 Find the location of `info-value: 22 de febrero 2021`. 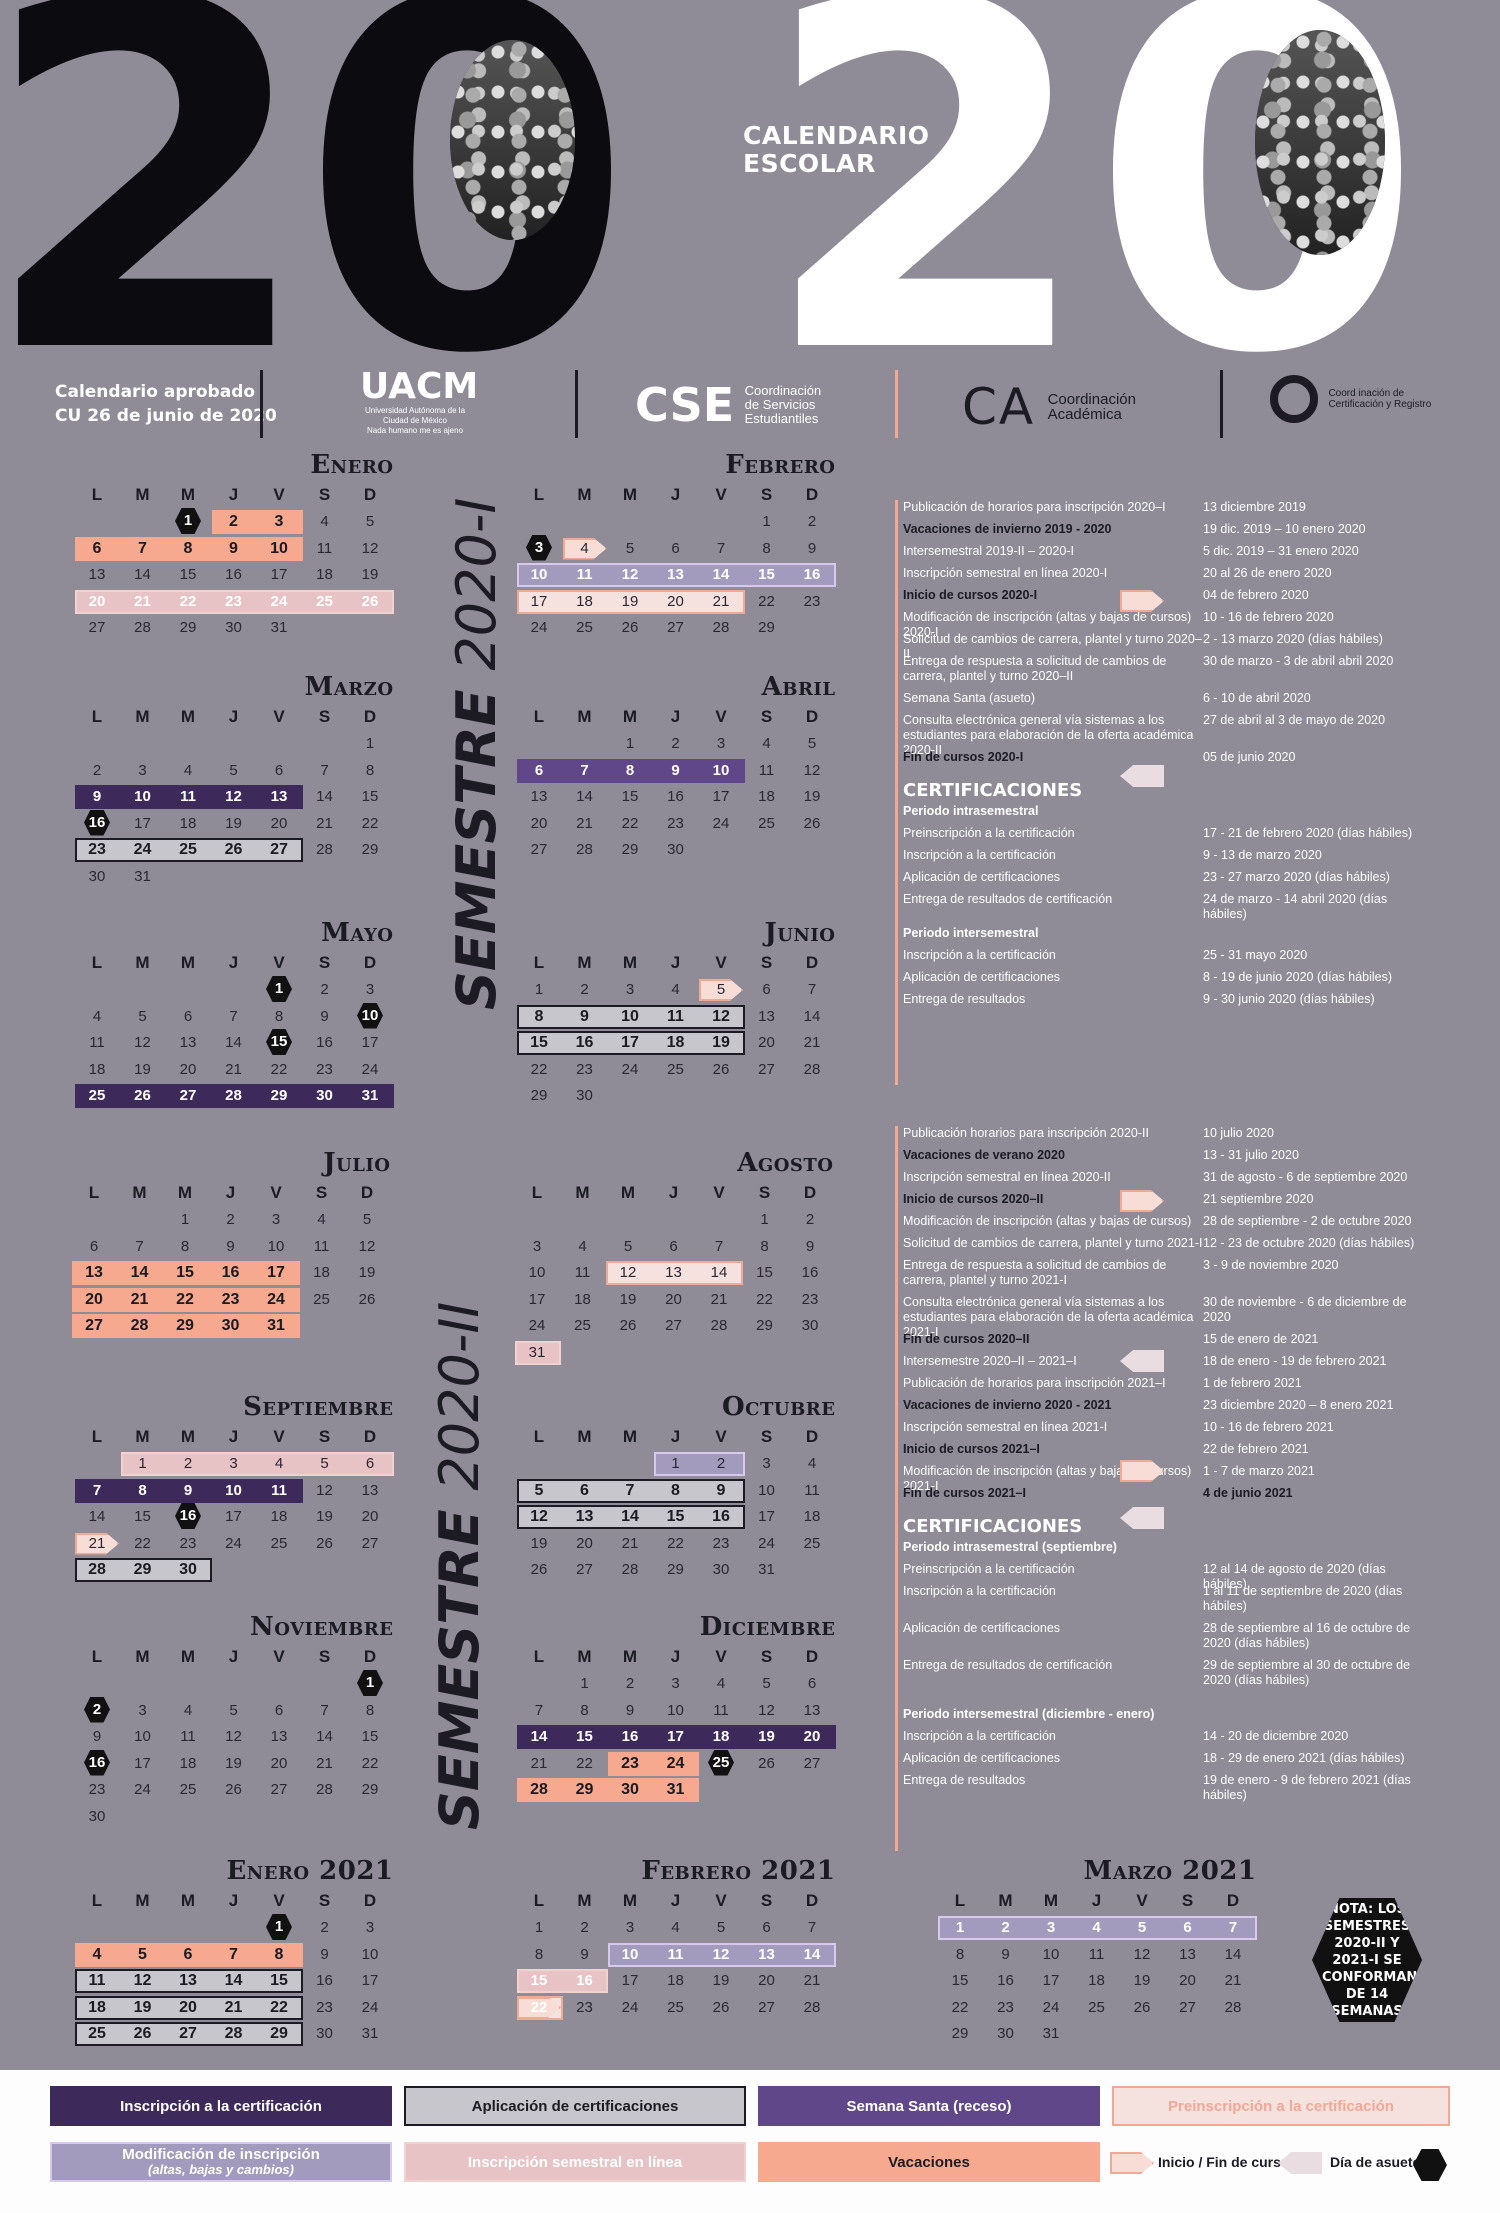

info-value: 22 de febrero 2021 is located at coordinates (1256, 1449).